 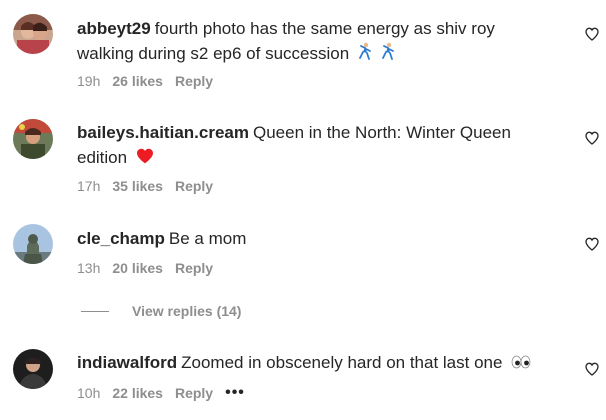 What do you see at coordinates (521, 363) in the screenshot?
I see `eyes-emoji` at bounding box center [521, 363].